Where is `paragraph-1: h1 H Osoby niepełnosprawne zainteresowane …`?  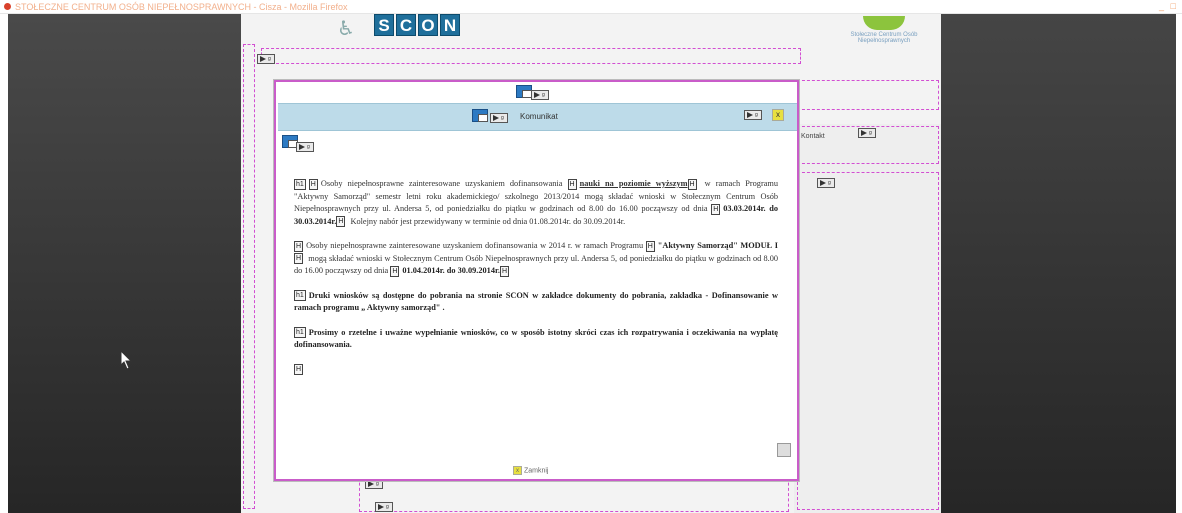 paragraph-1: h1 H Osoby niepełnosprawne zainteresowane … is located at coordinates (536, 203).